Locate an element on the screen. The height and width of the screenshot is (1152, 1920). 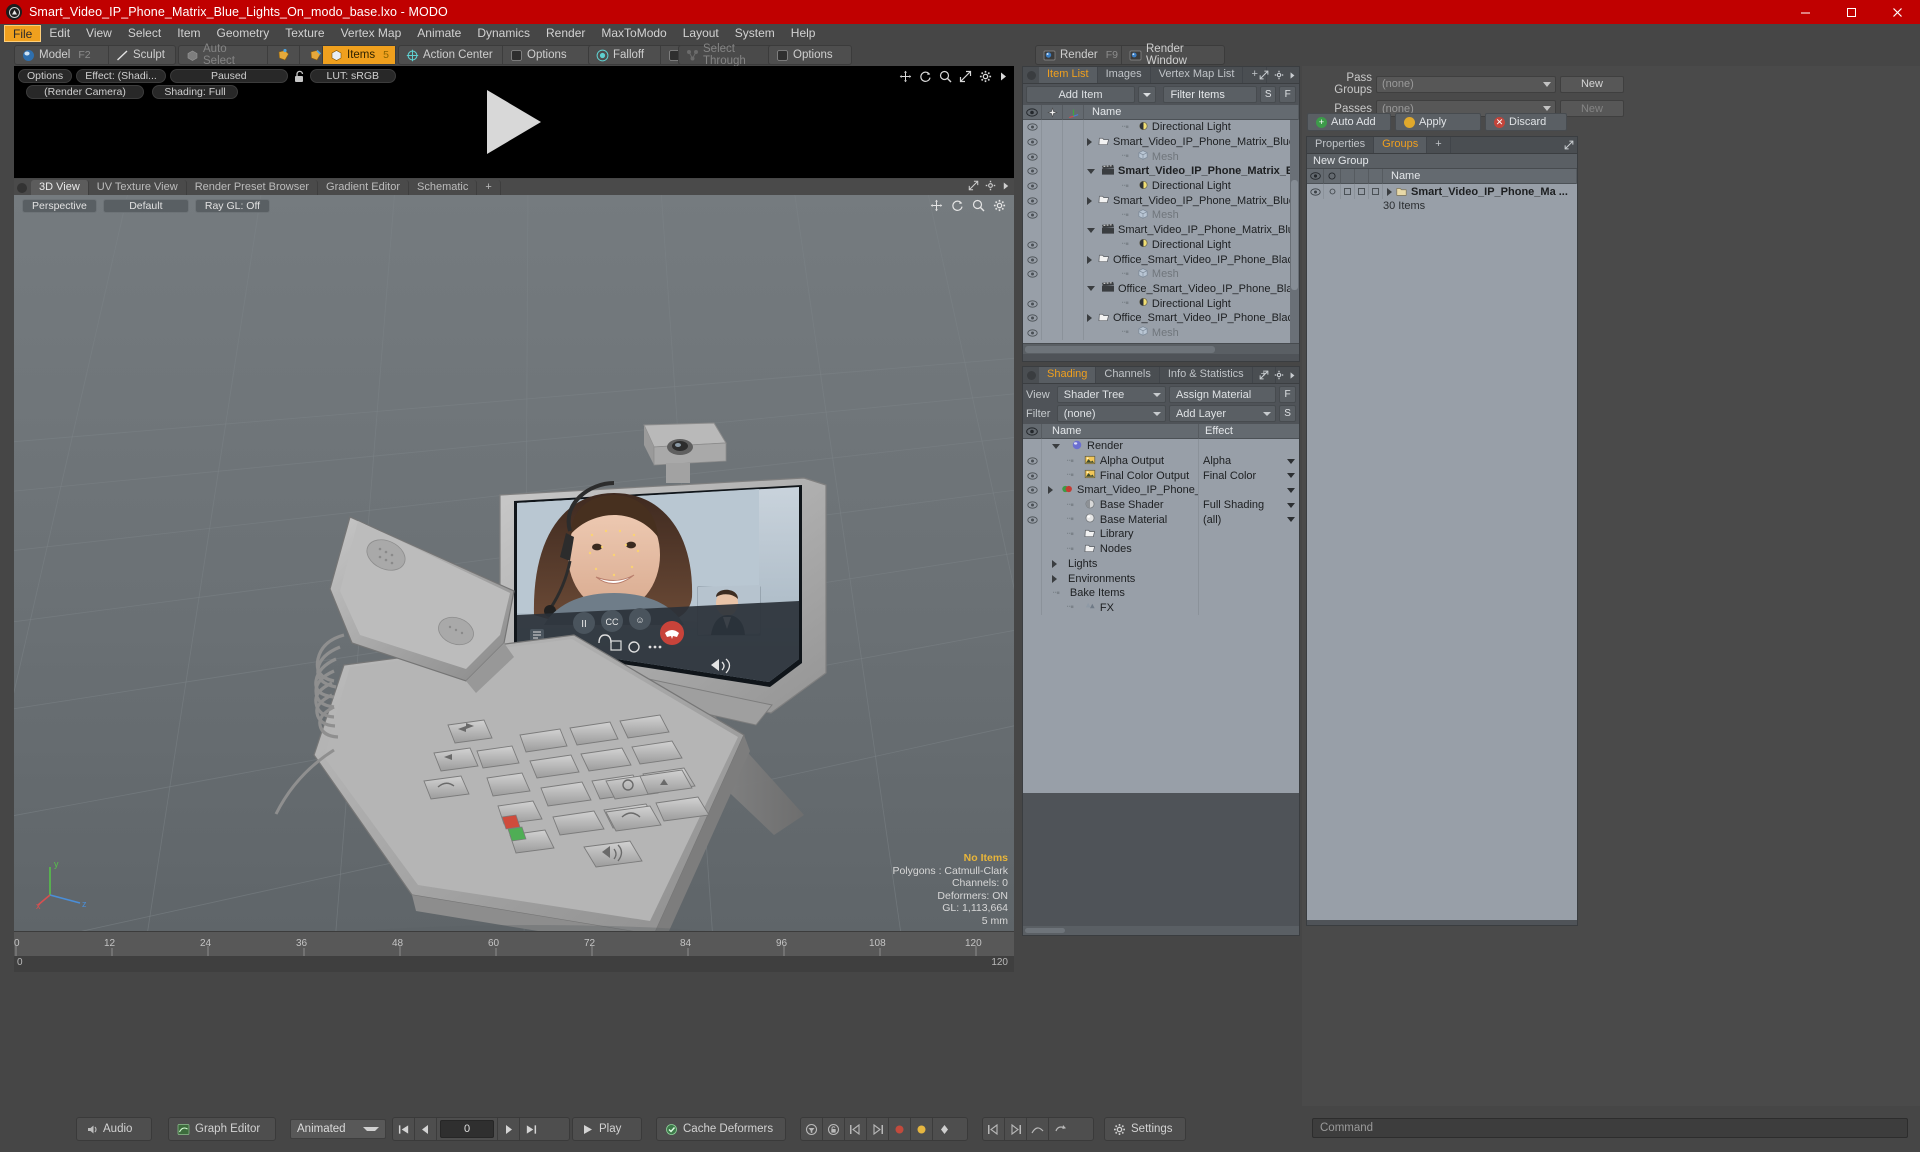
next-frame-button is located at coordinates (509, 1129).